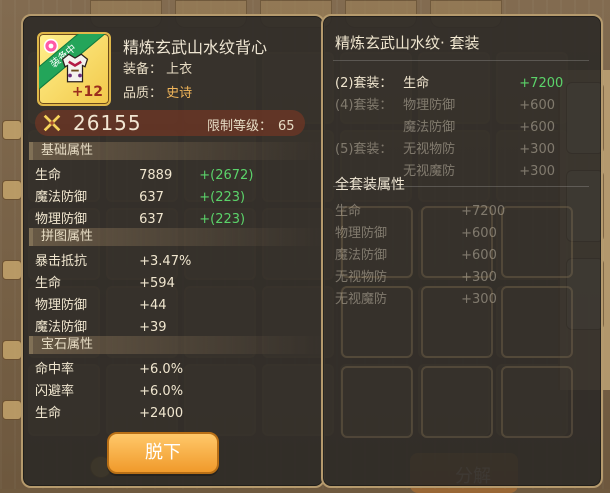  I want to click on base-attr-row: 生命 7889 +(2672), so click(144, 173).